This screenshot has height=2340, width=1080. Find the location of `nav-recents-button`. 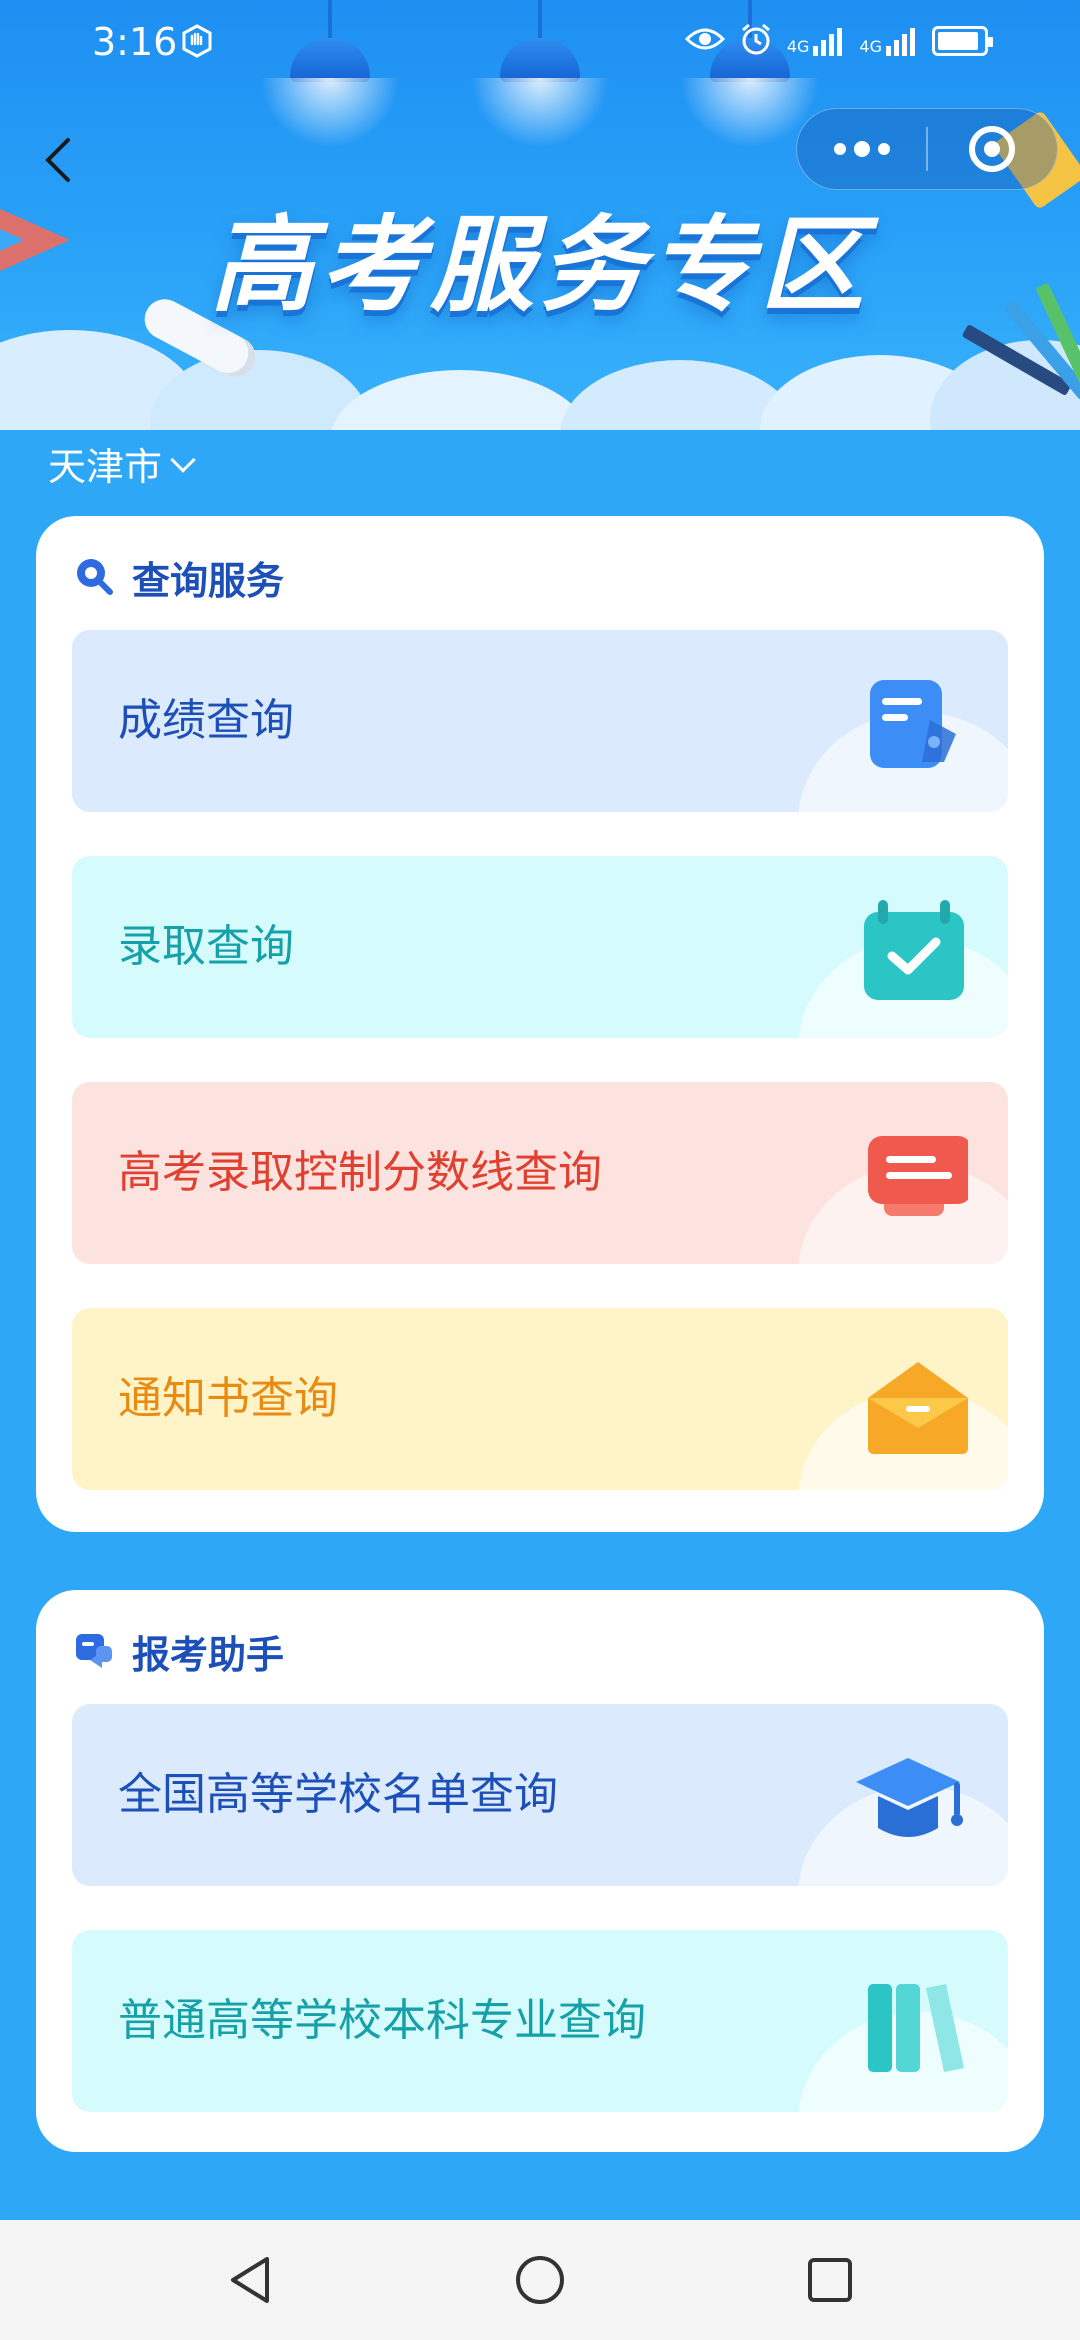

nav-recents-button is located at coordinates (830, 2280).